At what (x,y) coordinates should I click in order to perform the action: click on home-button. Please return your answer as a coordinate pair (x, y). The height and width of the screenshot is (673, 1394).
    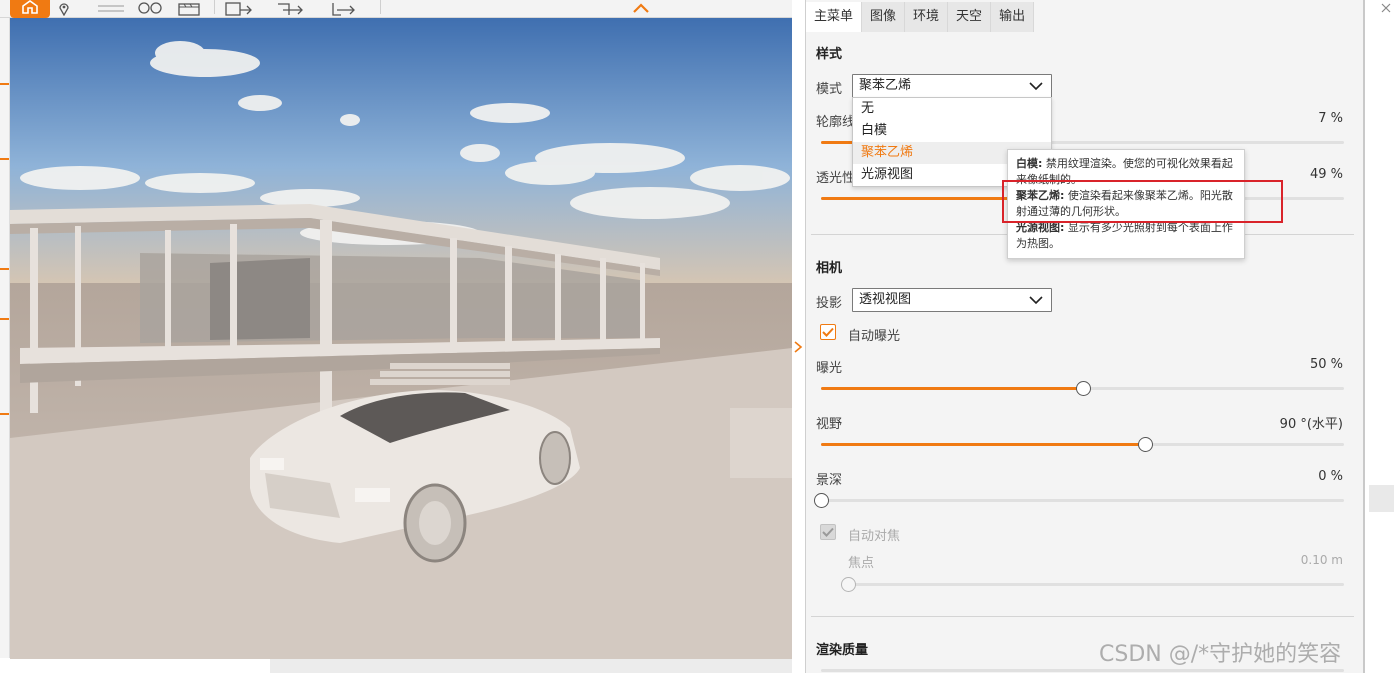
    Looking at the image, I should click on (30, 9).